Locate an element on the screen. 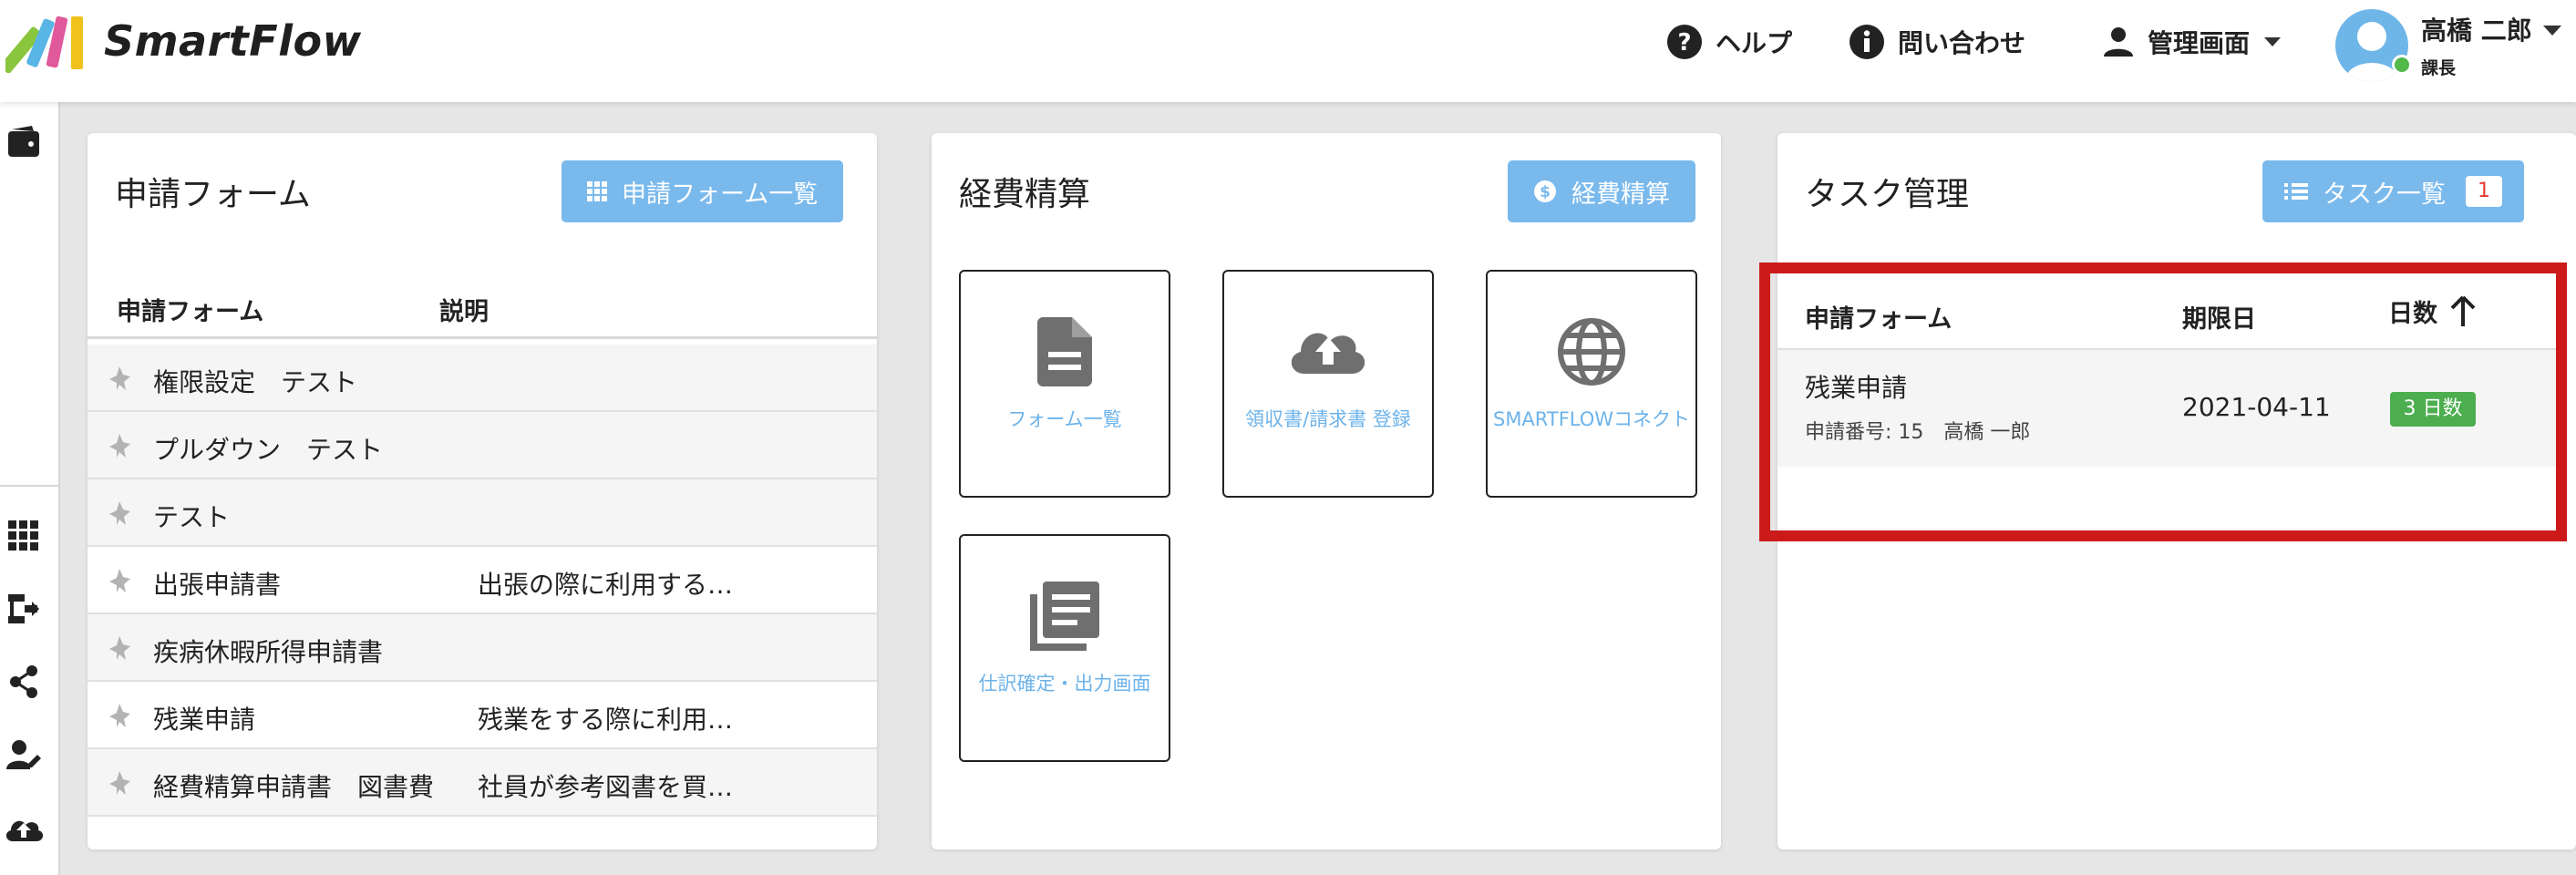 This screenshot has height=875, width=2576. help-icon: ? is located at coordinates (1684, 42).